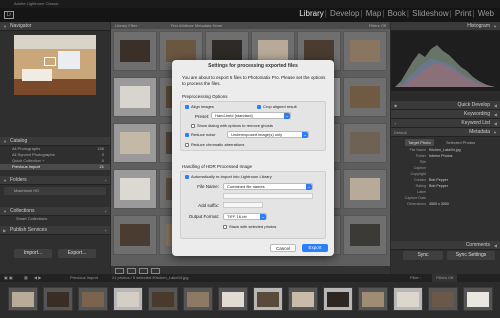 This screenshot has width=500, height=318. Describe the element at coordinates (268, 134) in the screenshot. I see `noise-select: Underexposed image(s) only ⌄` at that location.